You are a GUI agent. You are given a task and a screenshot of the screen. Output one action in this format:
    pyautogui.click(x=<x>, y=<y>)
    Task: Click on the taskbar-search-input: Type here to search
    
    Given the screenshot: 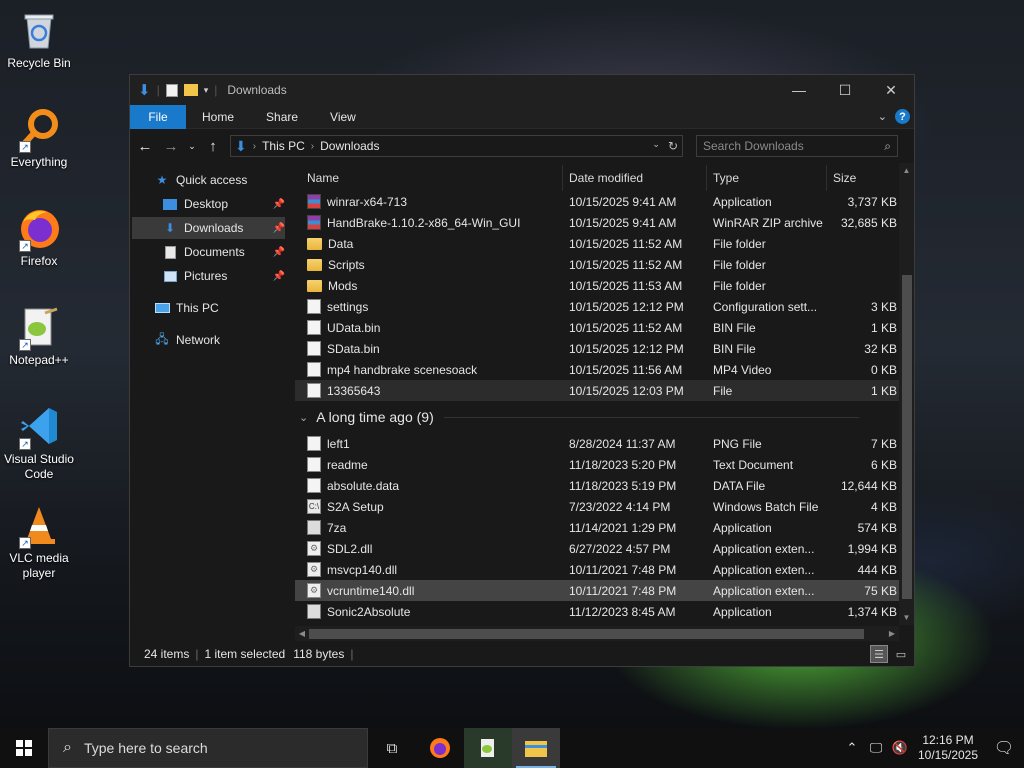 What is the action you would take?
    pyautogui.click(x=146, y=748)
    